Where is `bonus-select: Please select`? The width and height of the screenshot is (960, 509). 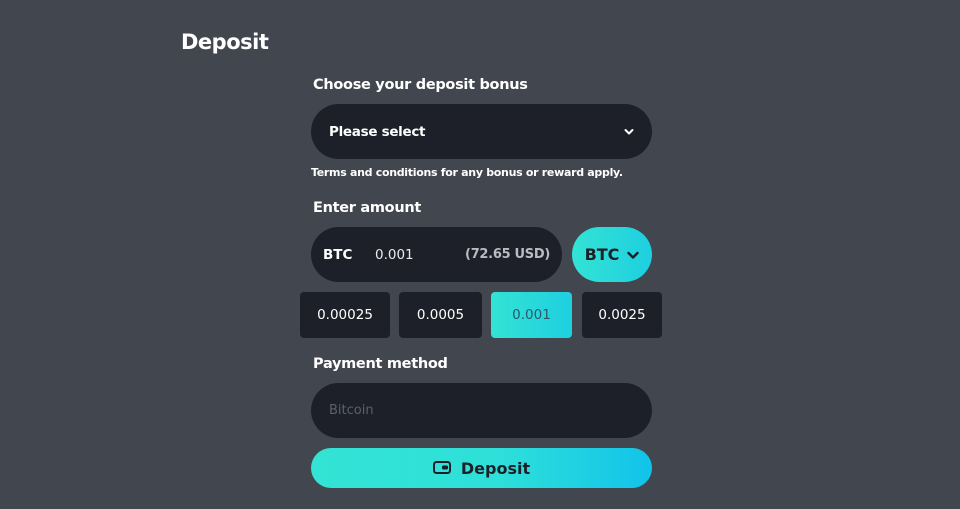
bonus-select: Please select is located at coordinates (481, 131).